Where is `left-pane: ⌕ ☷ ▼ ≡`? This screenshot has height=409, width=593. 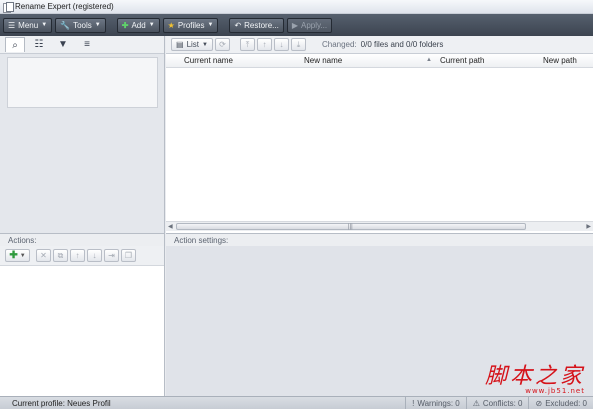 left-pane: ⌕ ☷ ▼ ≡ is located at coordinates (82, 134).